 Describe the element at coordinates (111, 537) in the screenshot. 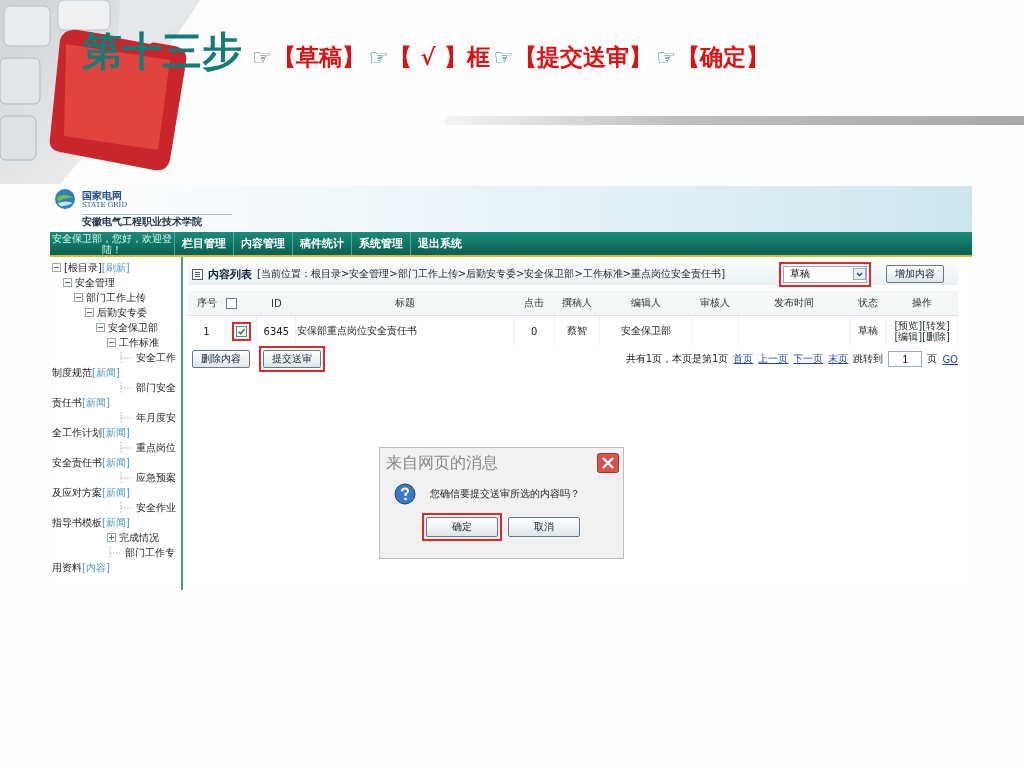

I see `expand-icon` at that location.